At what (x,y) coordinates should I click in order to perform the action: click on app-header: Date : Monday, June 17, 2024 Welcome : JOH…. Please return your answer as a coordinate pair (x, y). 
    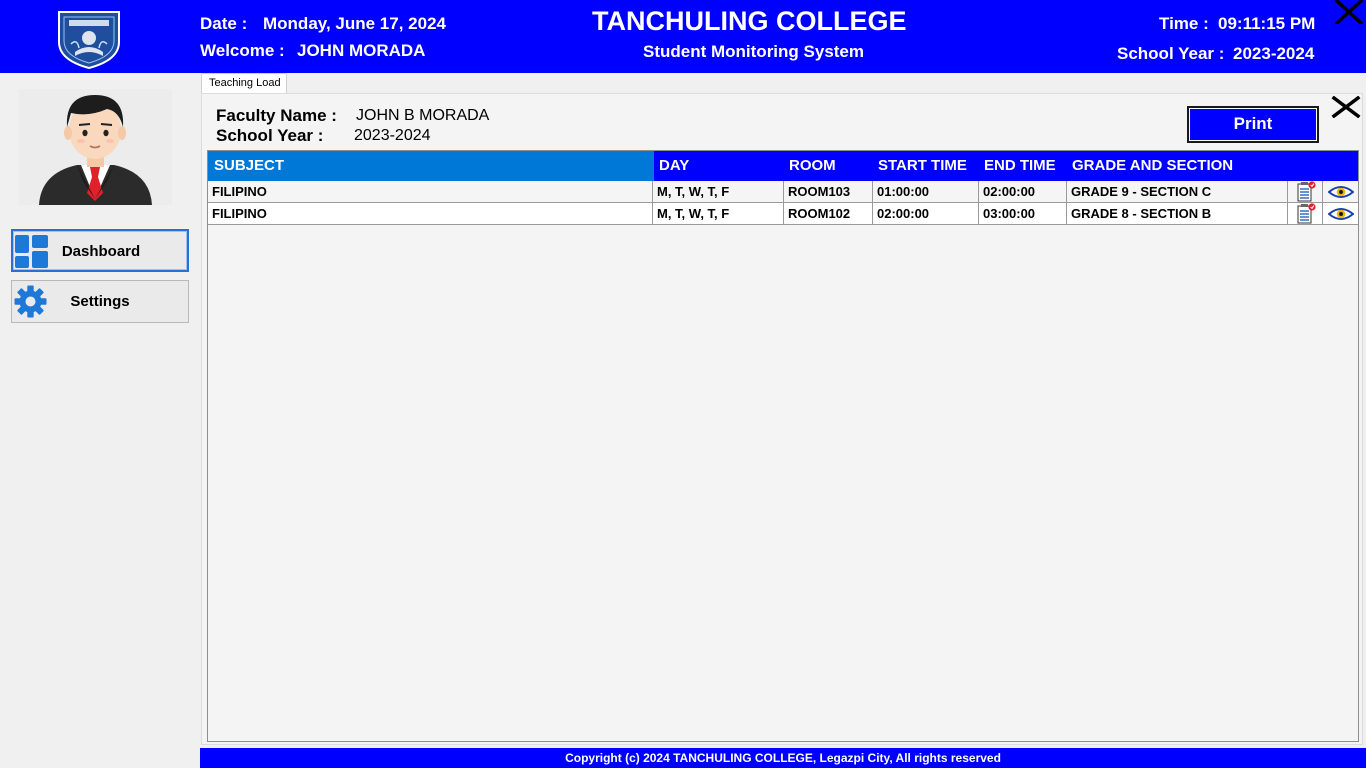
    Looking at the image, I should click on (683, 36).